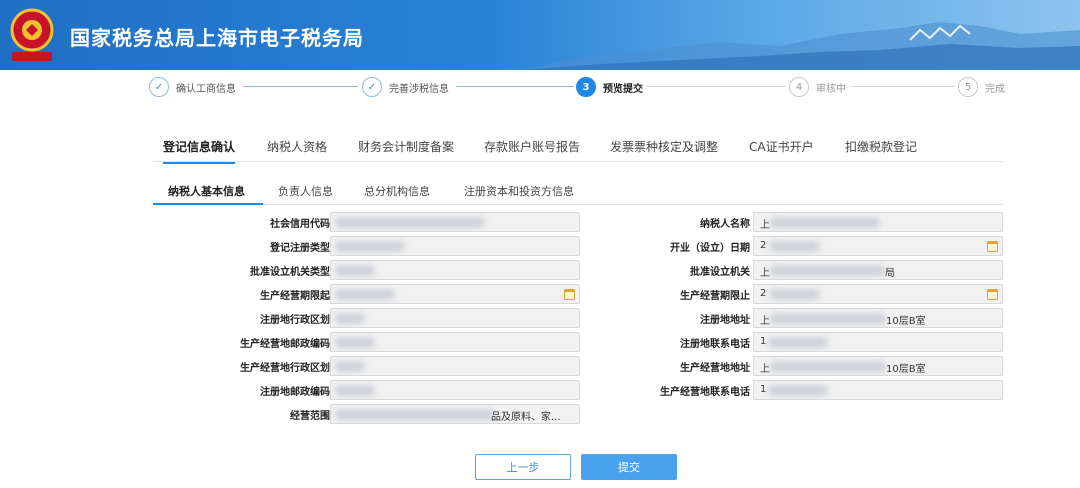  I want to click on subtab-responsible-person: 负责人信息, so click(305, 191).